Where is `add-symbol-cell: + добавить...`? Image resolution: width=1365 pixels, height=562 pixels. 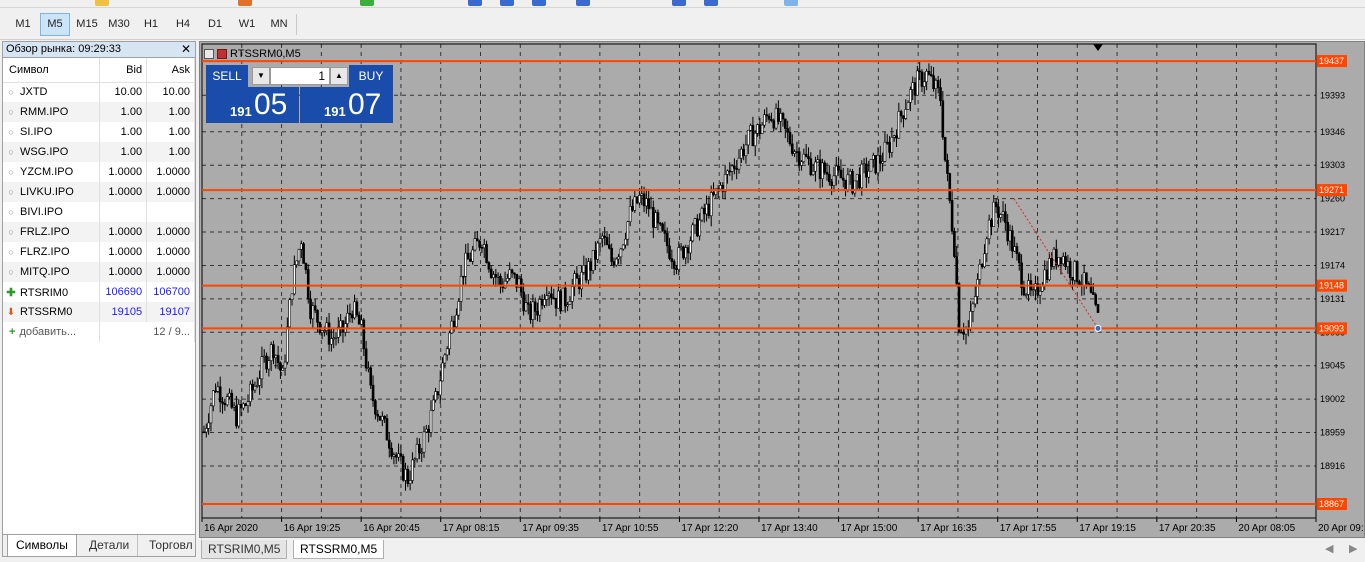
add-symbol-cell: + добавить... is located at coordinates (52, 332).